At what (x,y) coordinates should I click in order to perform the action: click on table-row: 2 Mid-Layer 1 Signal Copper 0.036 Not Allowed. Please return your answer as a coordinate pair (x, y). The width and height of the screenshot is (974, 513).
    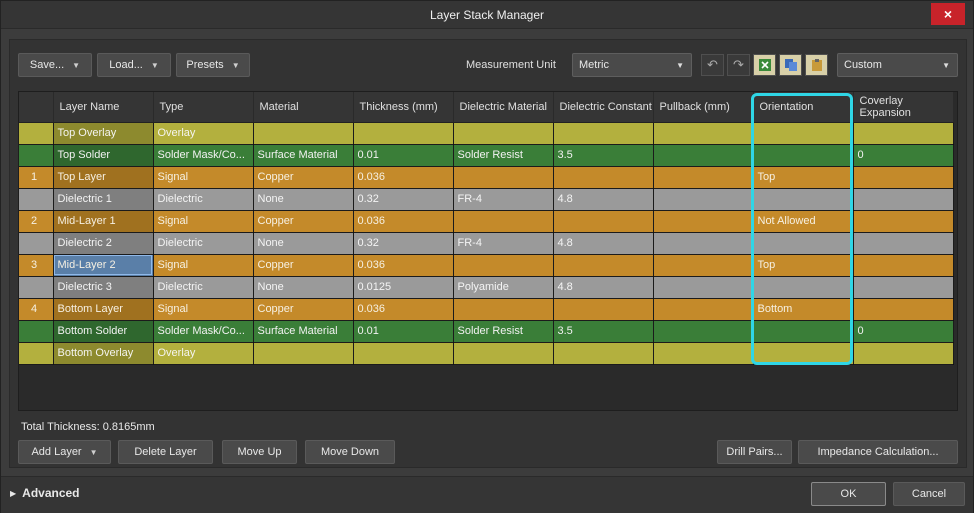
    Looking at the image, I should click on (486, 221).